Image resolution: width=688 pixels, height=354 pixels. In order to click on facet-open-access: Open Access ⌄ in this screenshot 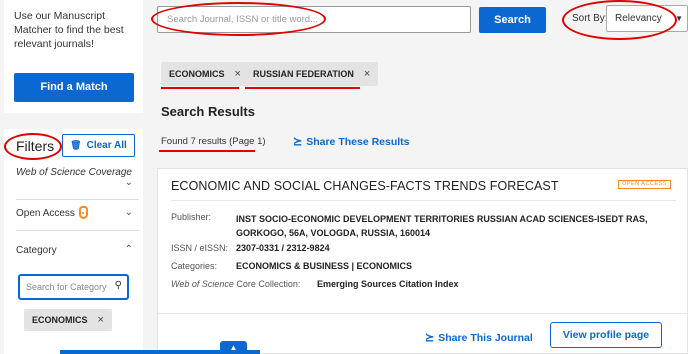, I will do `click(76, 212)`.